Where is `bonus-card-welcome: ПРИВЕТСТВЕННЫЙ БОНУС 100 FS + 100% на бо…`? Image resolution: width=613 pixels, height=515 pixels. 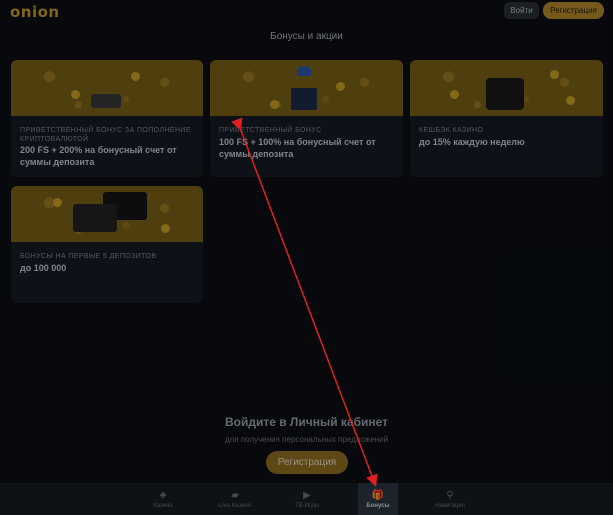
bonus-card-welcome: ПРИВЕТСТВЕННЫЙ БОНУС 100 FS + 100% на бо… is located at coordinates (306, 118).